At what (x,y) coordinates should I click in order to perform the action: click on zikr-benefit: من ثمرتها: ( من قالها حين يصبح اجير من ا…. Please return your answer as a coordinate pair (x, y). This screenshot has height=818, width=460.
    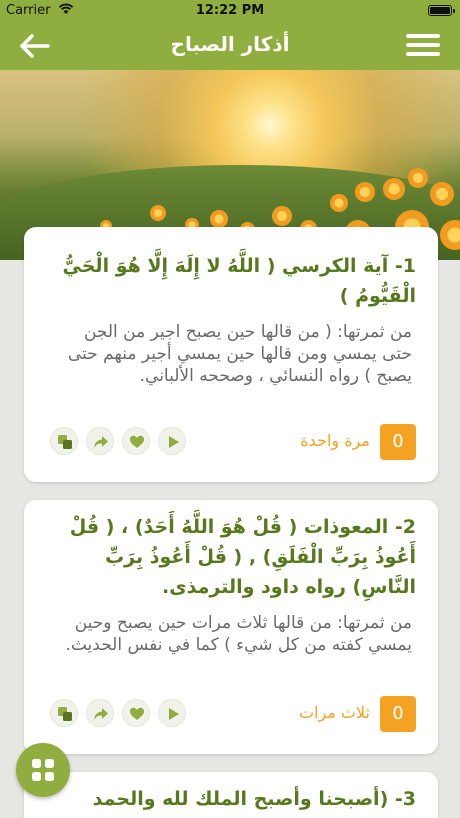
    Looking at the image, I should click on (239, 354).